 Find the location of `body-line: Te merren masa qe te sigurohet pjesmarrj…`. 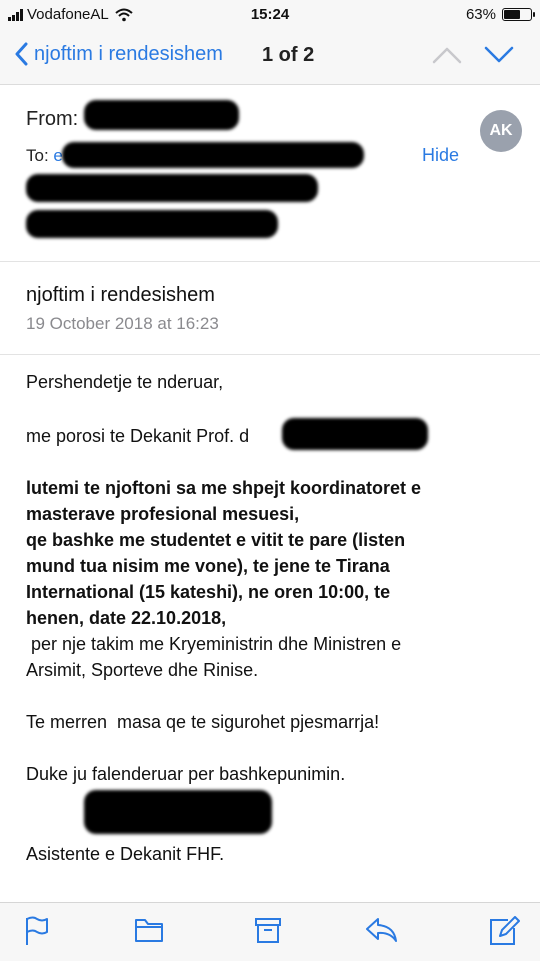

body-line: Te merren masa qe te sigurohet pjesmarrj… is located at coordinates (203, 722).